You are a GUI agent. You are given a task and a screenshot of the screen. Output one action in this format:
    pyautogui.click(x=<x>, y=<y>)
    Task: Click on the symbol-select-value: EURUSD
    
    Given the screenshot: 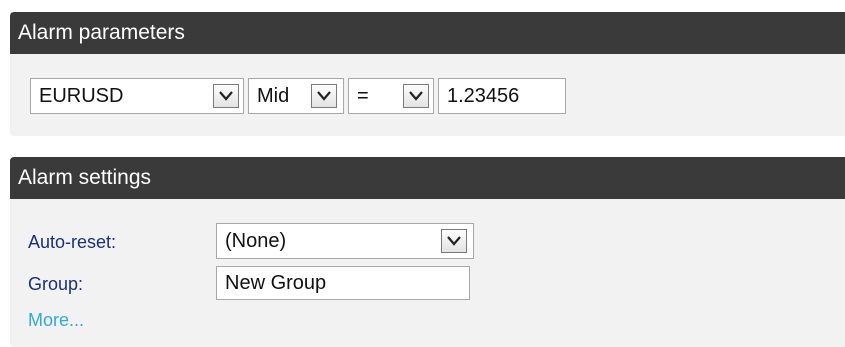 What is the action you would take?
    pyautogui.click(x=81, y=96)
    